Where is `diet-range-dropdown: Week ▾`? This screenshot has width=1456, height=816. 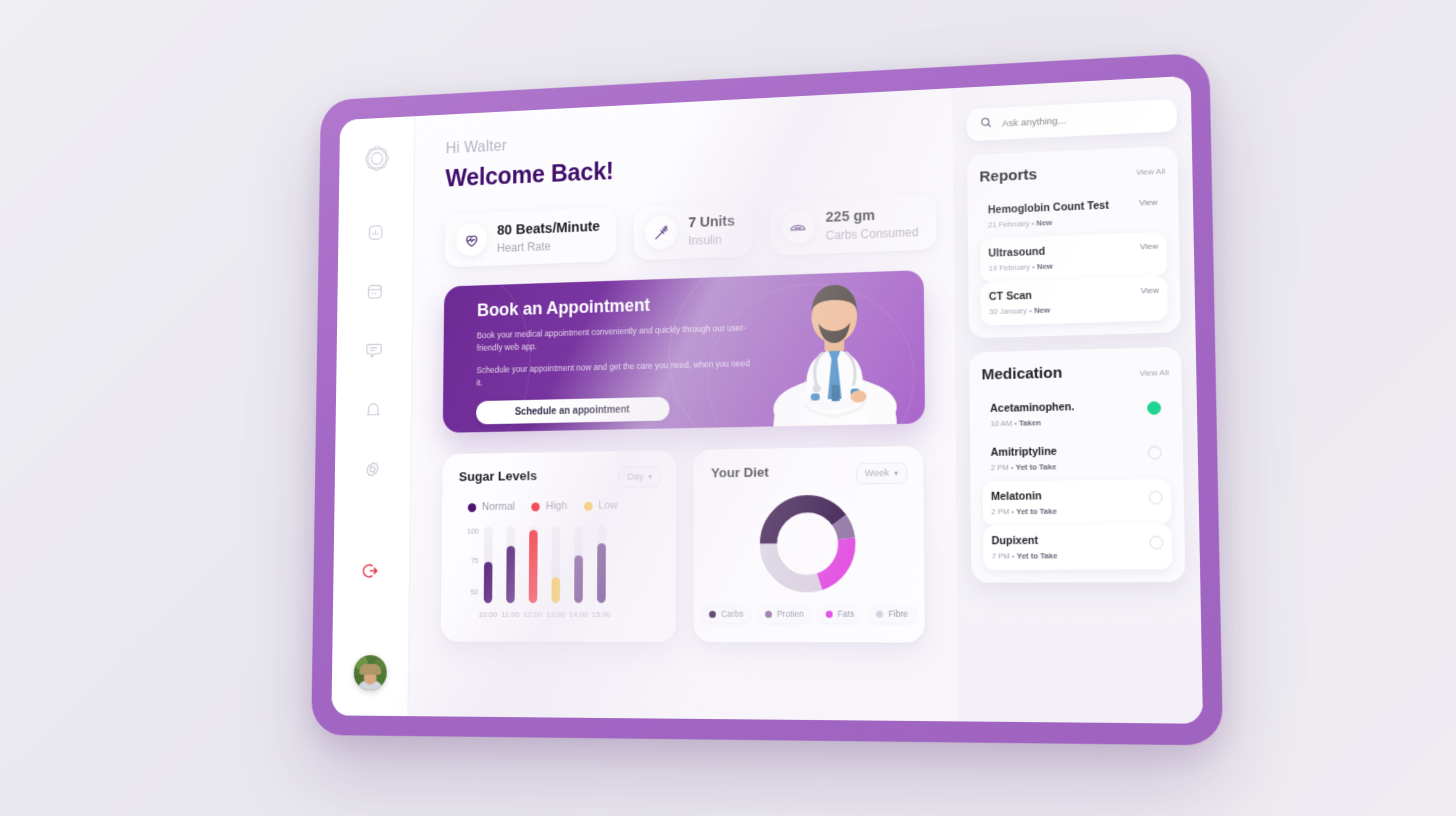 diet-range-dropdown: Week ▾ is located at coordinates (881, 473).